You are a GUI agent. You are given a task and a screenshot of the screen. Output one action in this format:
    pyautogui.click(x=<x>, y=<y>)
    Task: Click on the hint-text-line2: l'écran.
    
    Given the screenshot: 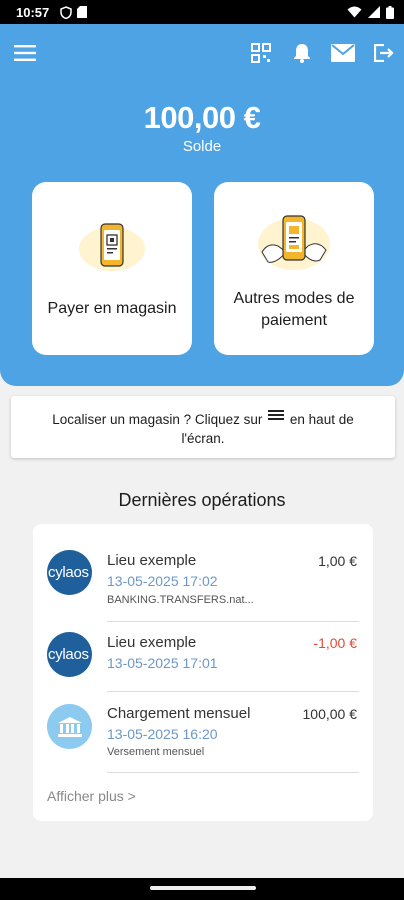 What is the action you would take?
    pyautogui.click(x=203, y=438)
    